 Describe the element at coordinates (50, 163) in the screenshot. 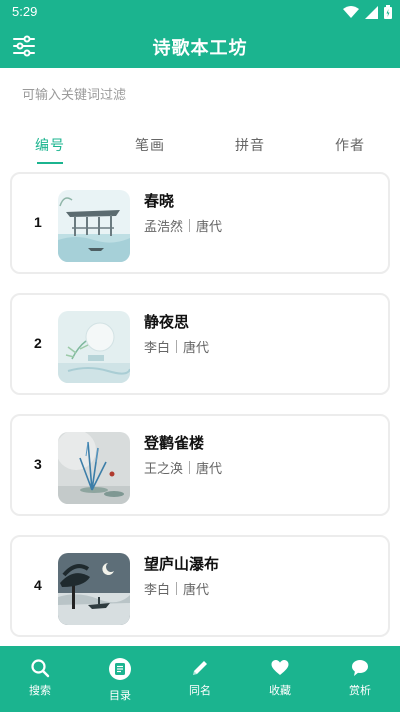

I see `tab-indicator` at that location.